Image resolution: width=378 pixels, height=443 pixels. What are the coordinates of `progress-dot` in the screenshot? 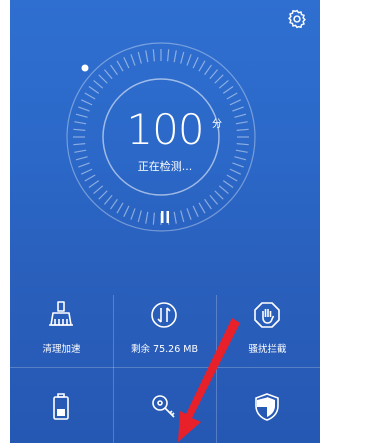 It's located at (85, 68).